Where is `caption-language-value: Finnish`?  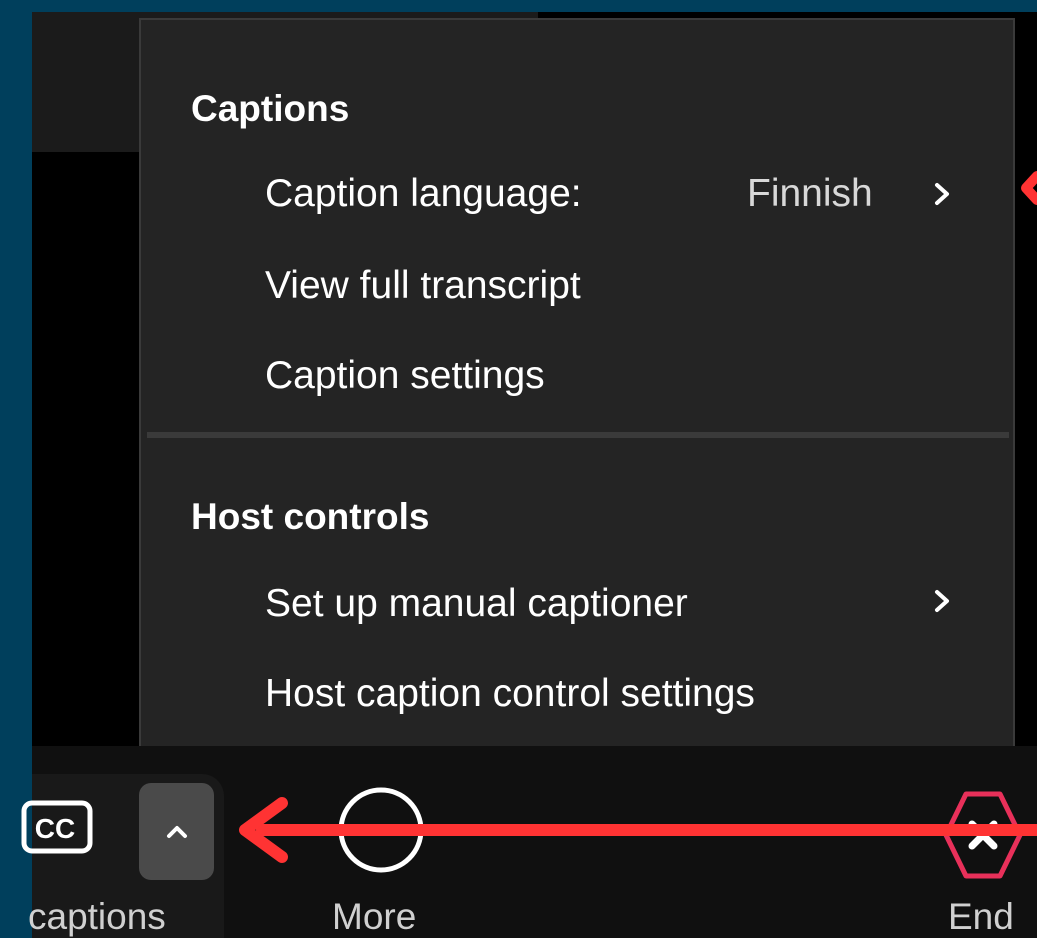
caption-language-value: Finnish is located at coordinates (810, 193).